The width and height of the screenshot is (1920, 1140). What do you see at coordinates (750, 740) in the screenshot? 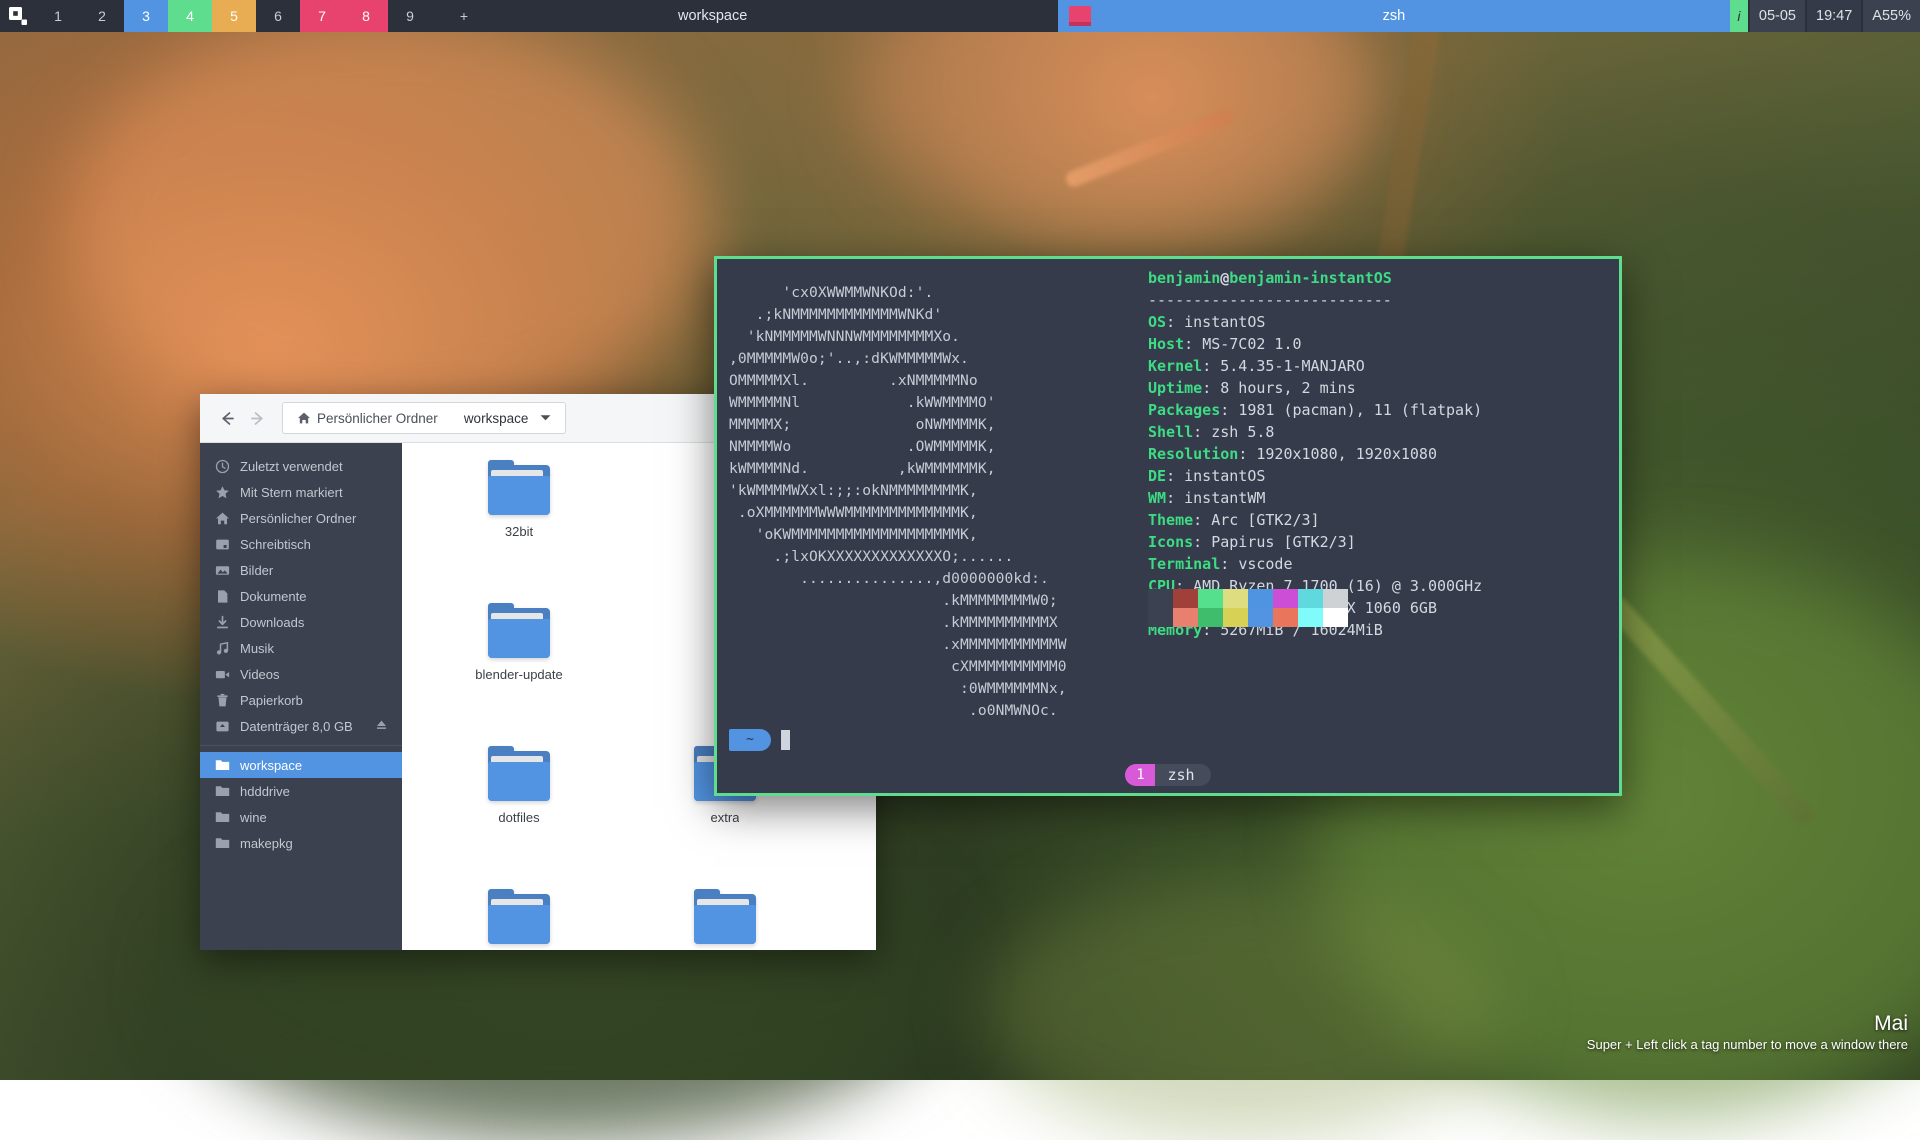
I see `prompt-path-badge: ~` at bounding box center [750, 740].